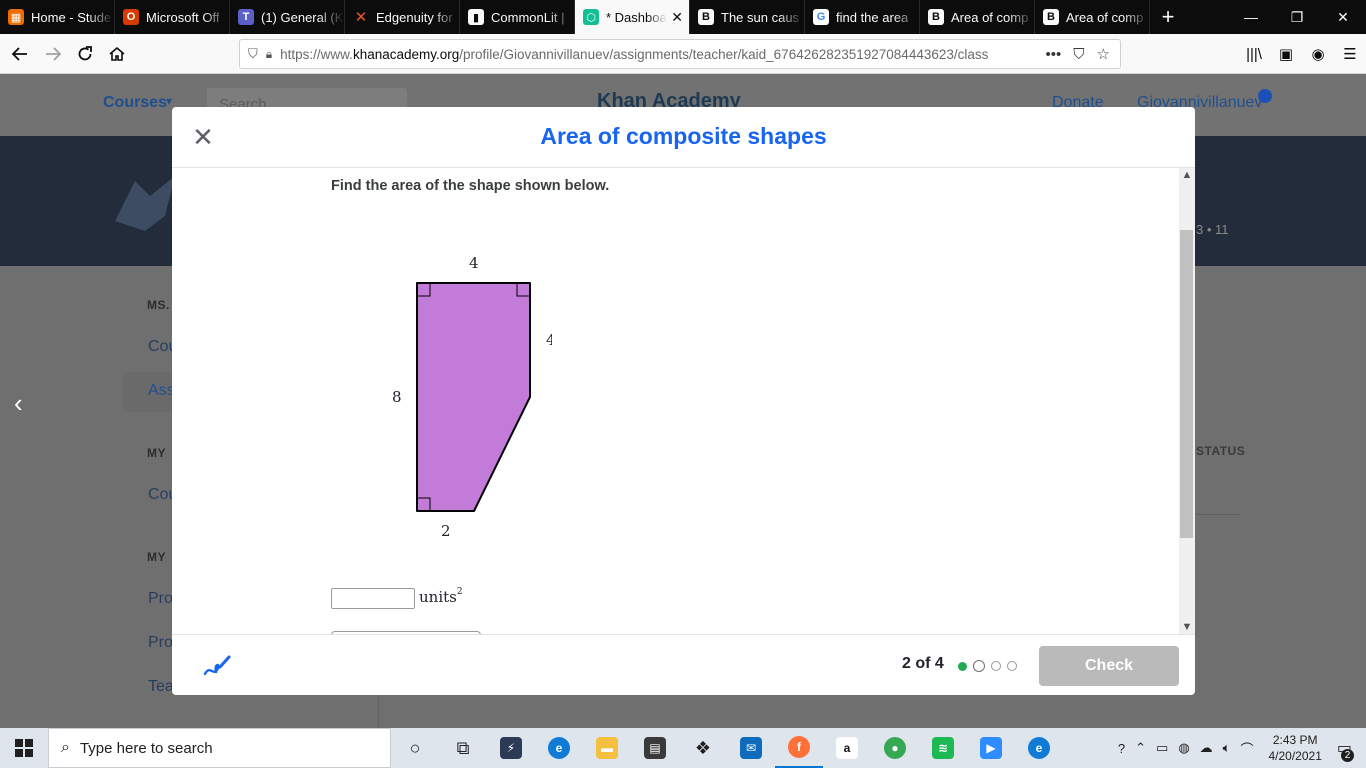 The image size is (1366, 768). I want to click on sidebar-item-progress: Pro, so click(160, 643).